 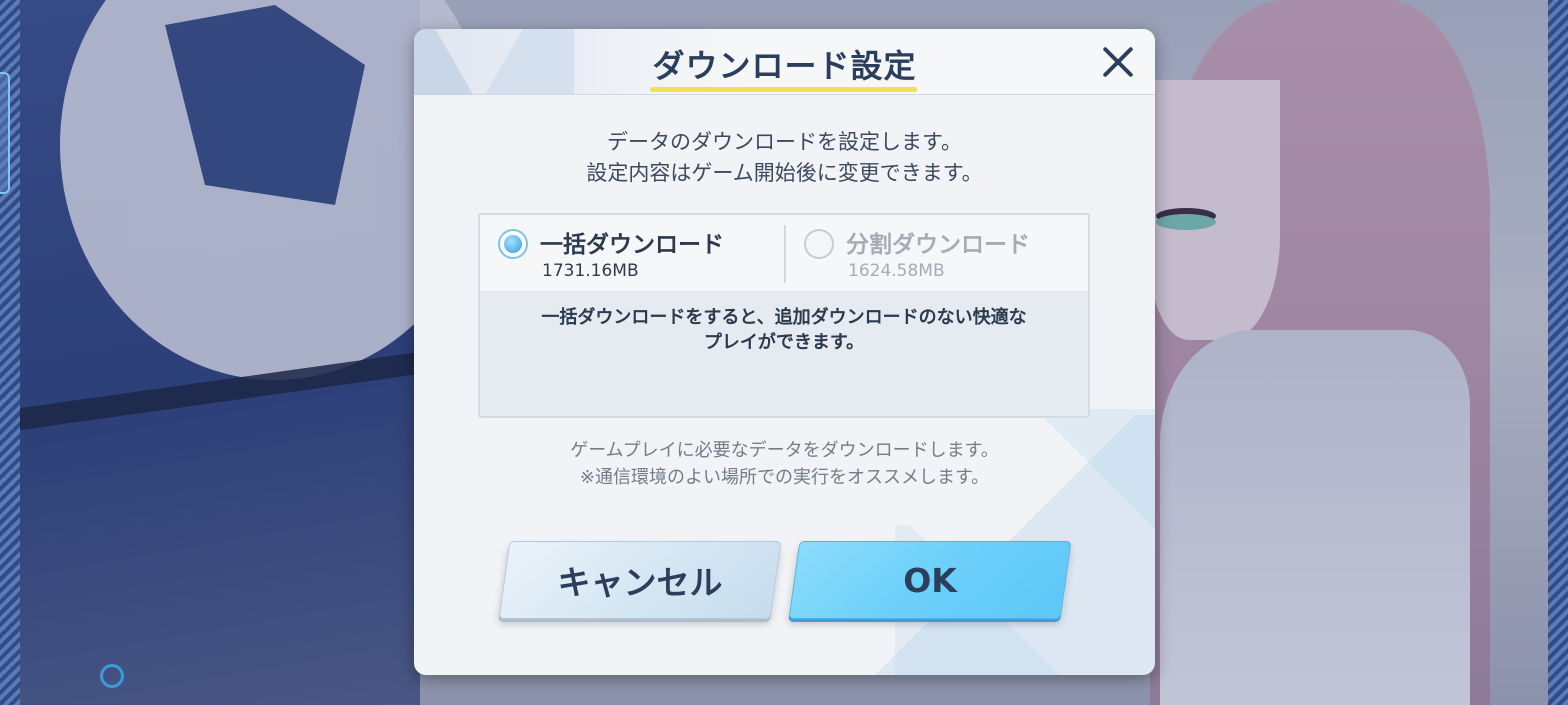 I want to click on left-edge-tab, so click(x=5, y=133).